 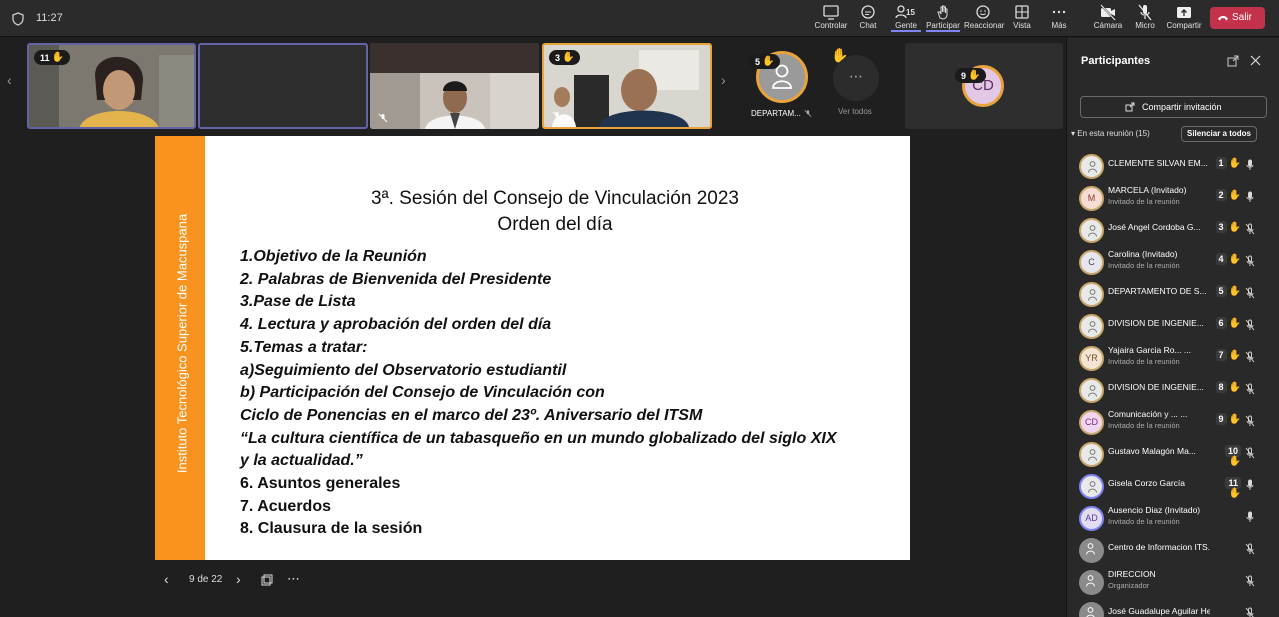 I want to click on people-count: 15, so click(x=910, y=12).